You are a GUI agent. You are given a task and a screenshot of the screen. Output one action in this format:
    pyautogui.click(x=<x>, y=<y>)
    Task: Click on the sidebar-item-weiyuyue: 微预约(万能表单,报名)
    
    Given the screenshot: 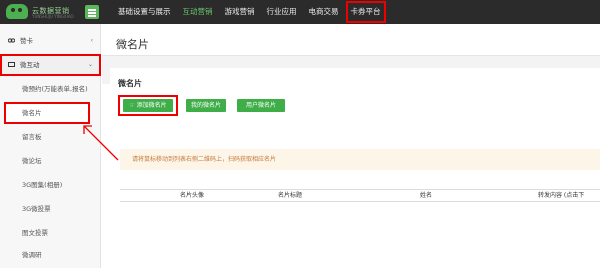 What is the action you would take?
    pyautogui.click(x=50, y=89)
    